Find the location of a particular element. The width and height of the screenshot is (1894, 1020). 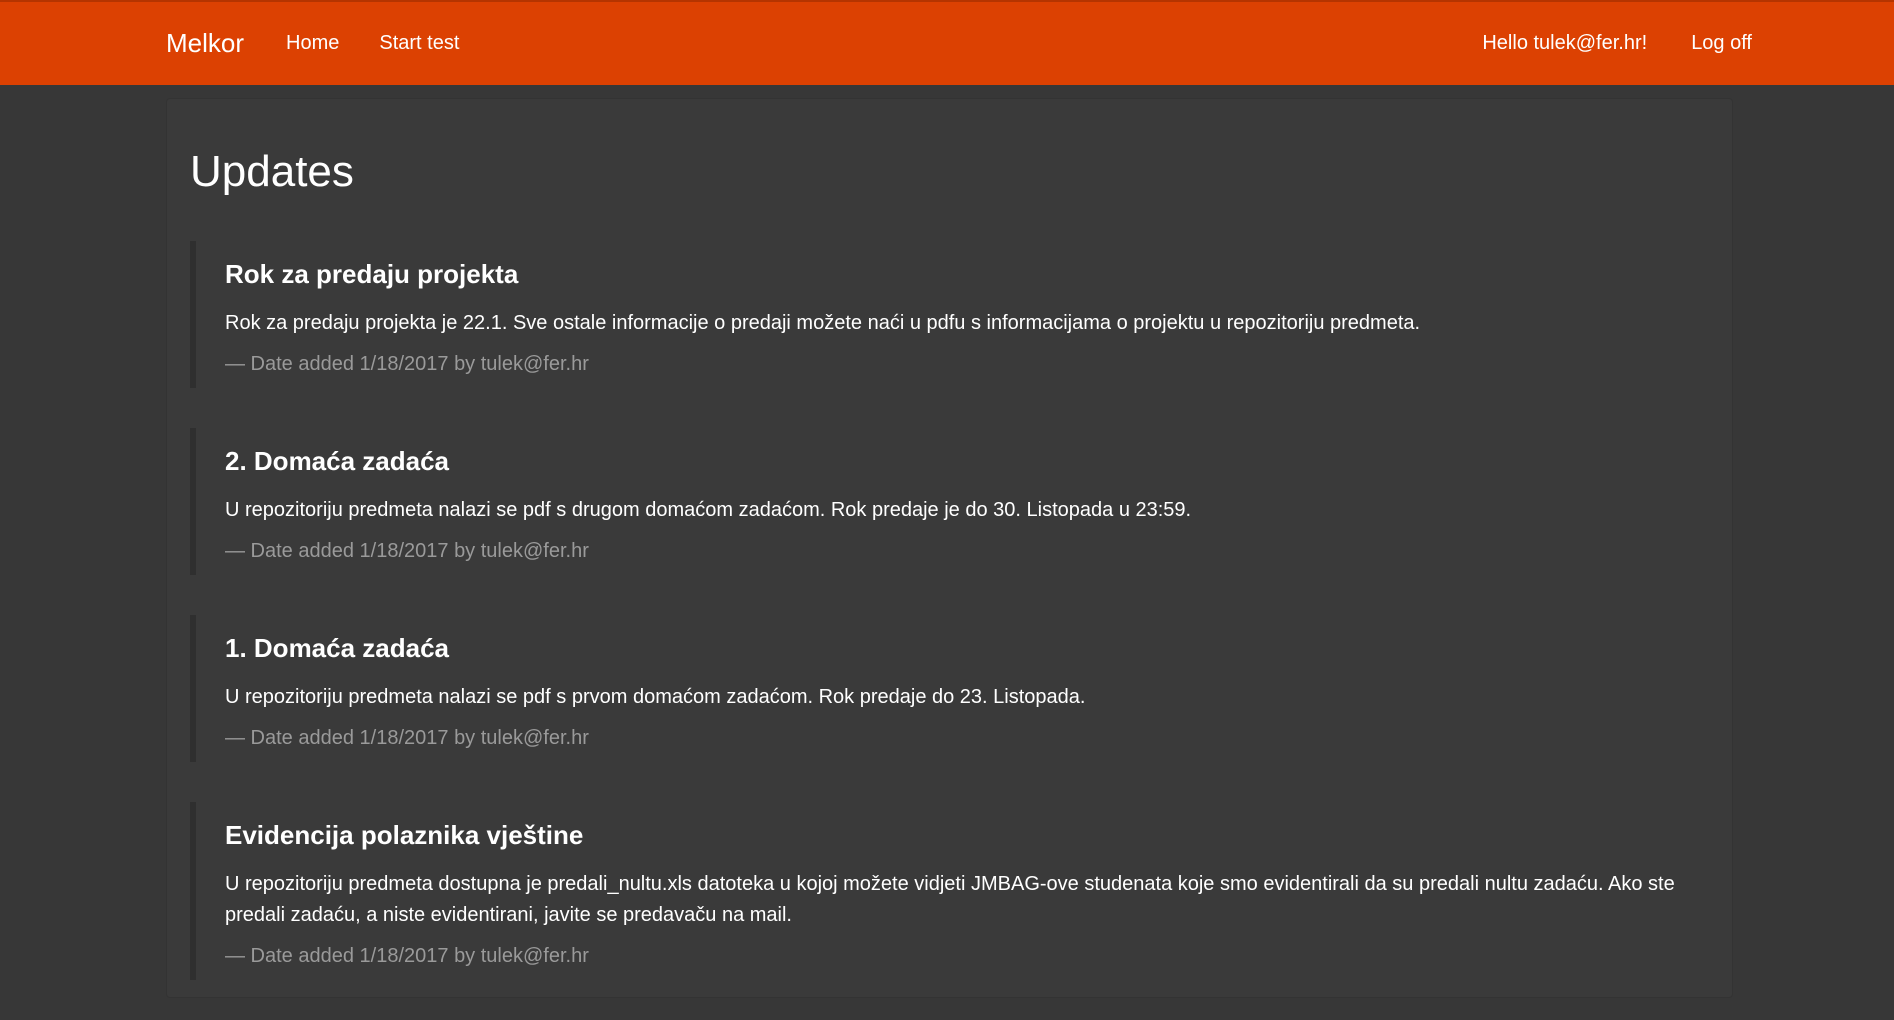

nav-start-test-link: Start test is located at coordinates (419, 43).